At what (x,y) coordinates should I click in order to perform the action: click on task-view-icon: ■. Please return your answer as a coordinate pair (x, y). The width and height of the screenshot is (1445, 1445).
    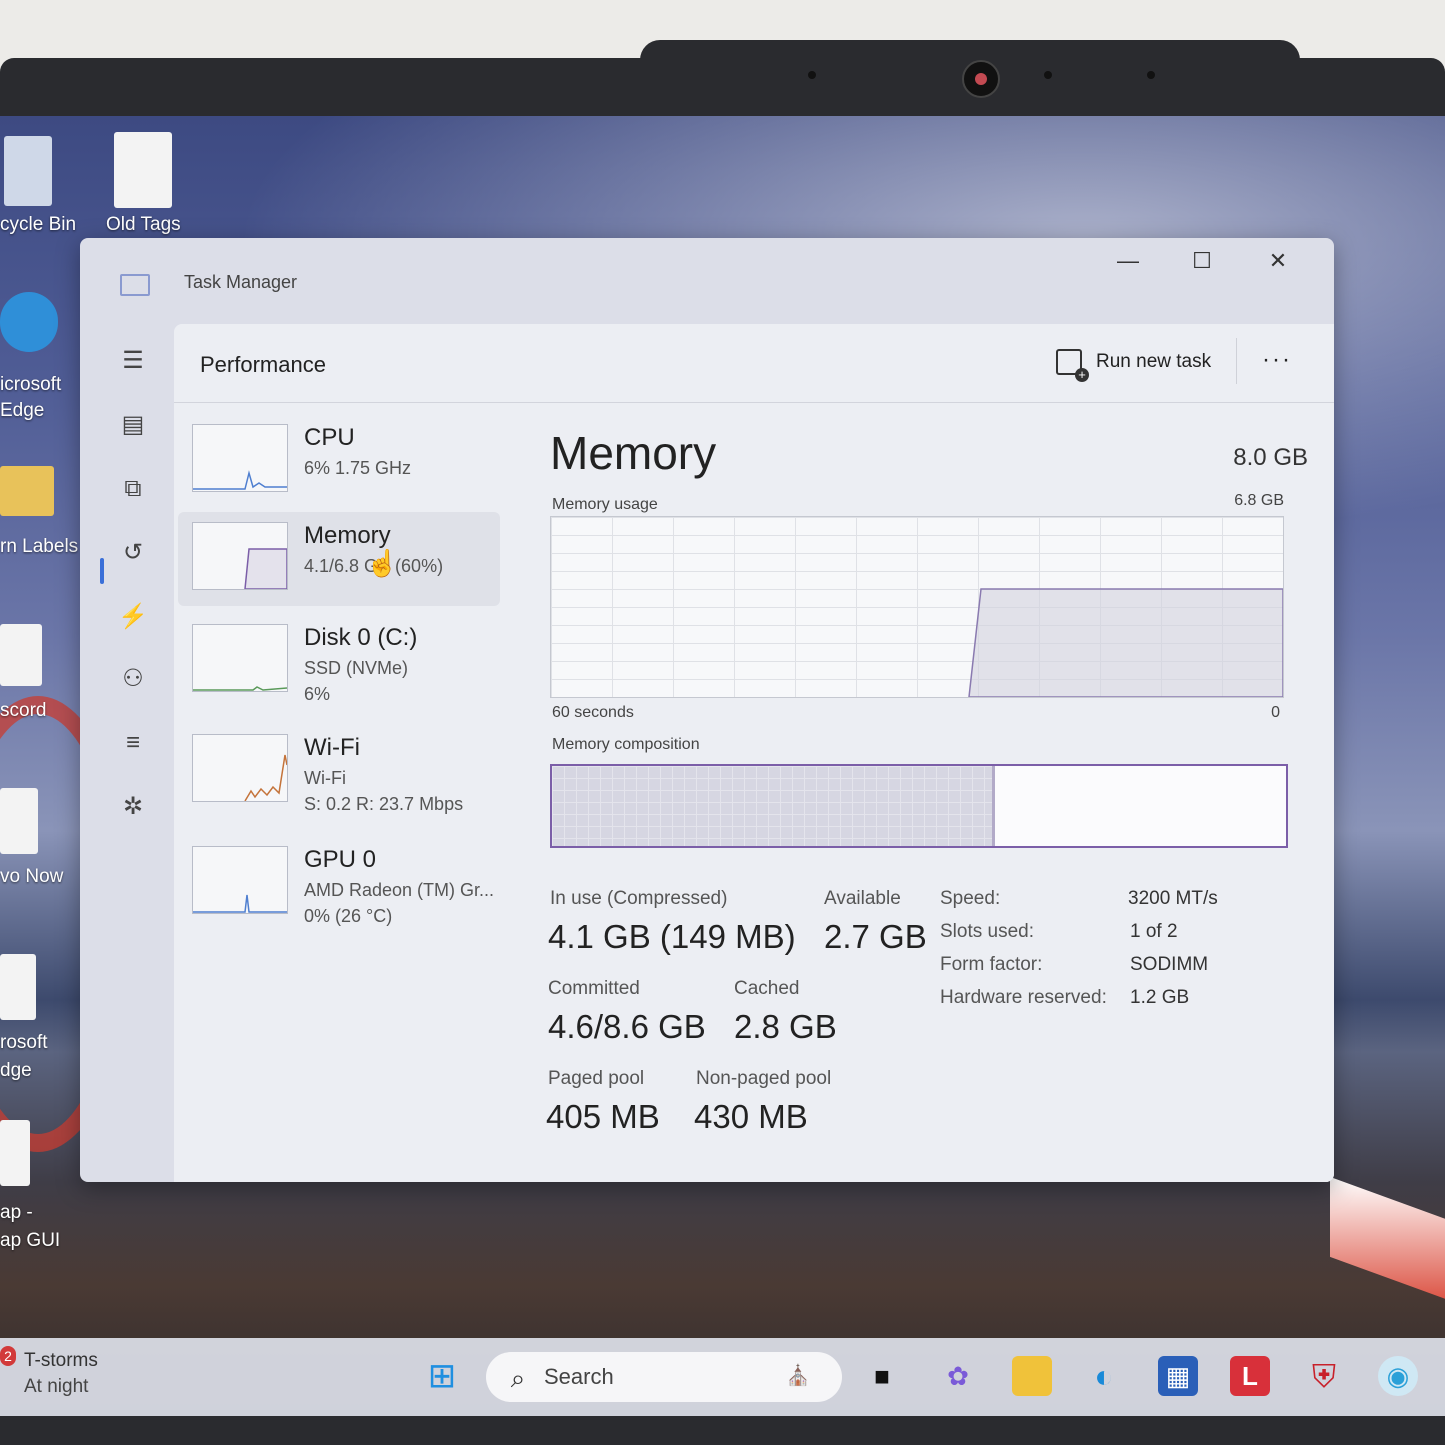
    Looking at the image, I should click on (882, 1376).